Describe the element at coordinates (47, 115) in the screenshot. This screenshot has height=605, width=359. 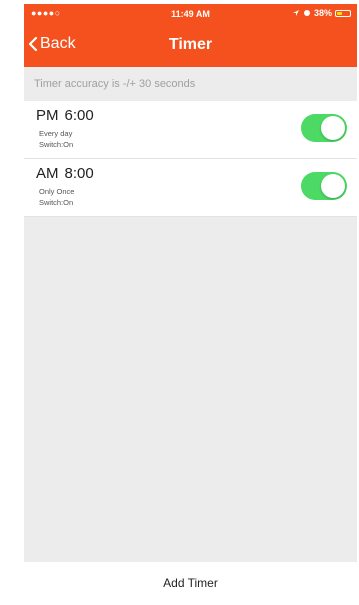
I see `timer-ampm: PM` at that location.